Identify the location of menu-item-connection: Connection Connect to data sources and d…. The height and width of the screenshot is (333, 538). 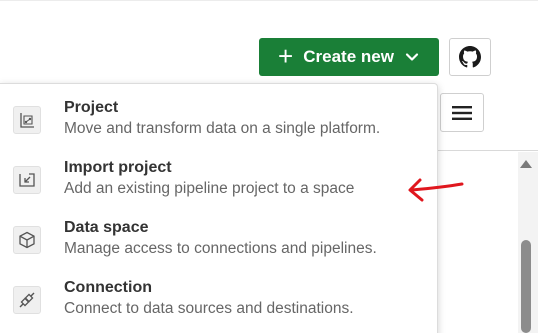
(218, 303).